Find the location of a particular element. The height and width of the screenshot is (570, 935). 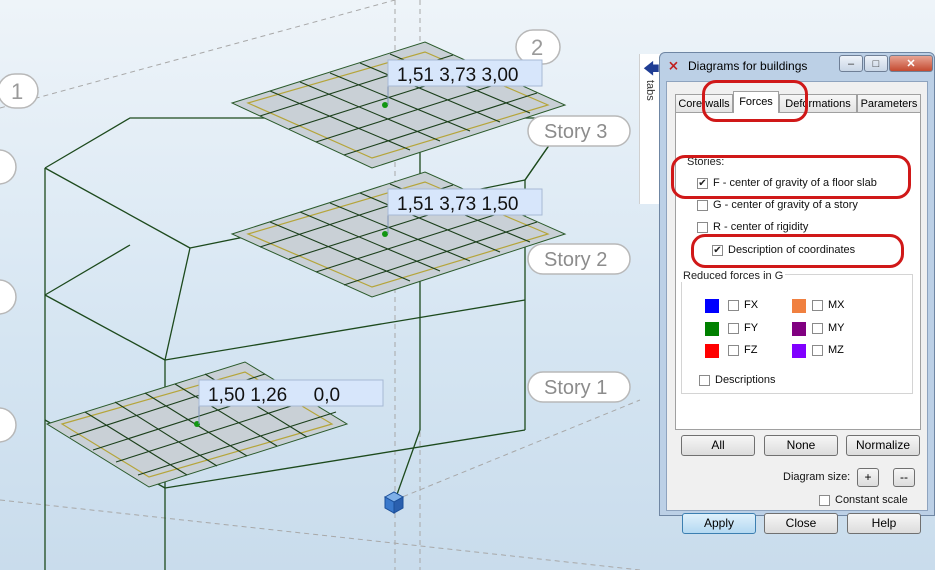

checkbox-g is located at coordinates (702, 205).